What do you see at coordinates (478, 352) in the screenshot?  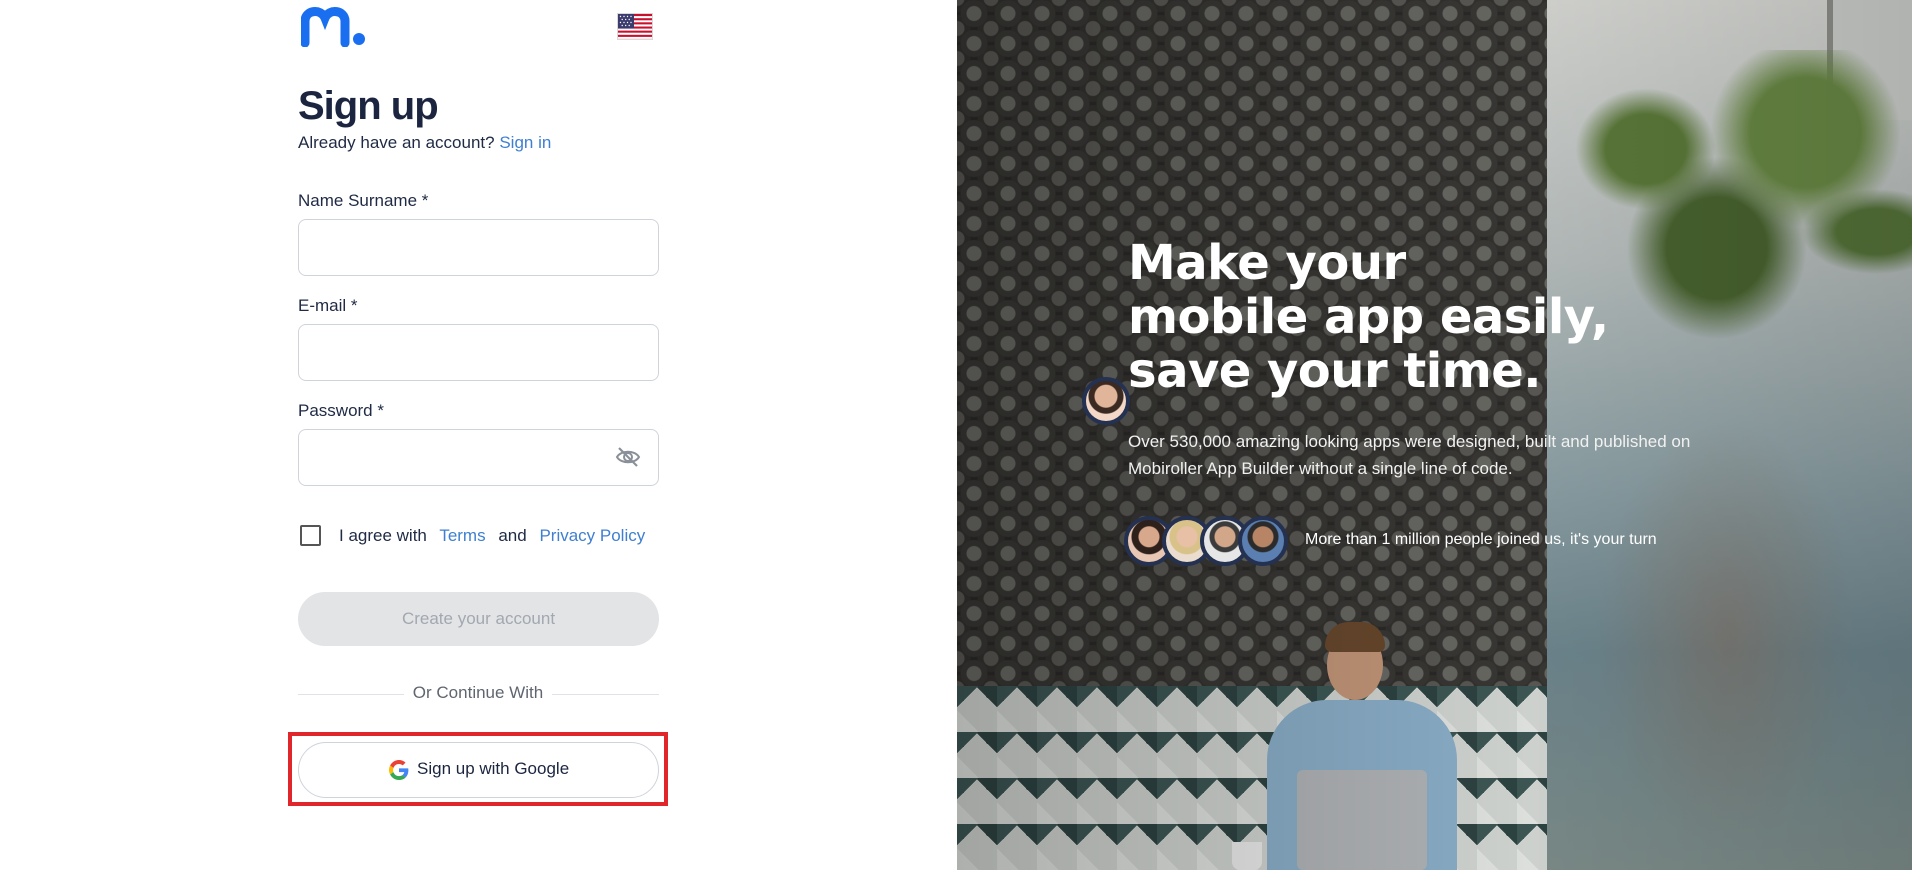 I see `email-input` at bounding box center [478, 352].